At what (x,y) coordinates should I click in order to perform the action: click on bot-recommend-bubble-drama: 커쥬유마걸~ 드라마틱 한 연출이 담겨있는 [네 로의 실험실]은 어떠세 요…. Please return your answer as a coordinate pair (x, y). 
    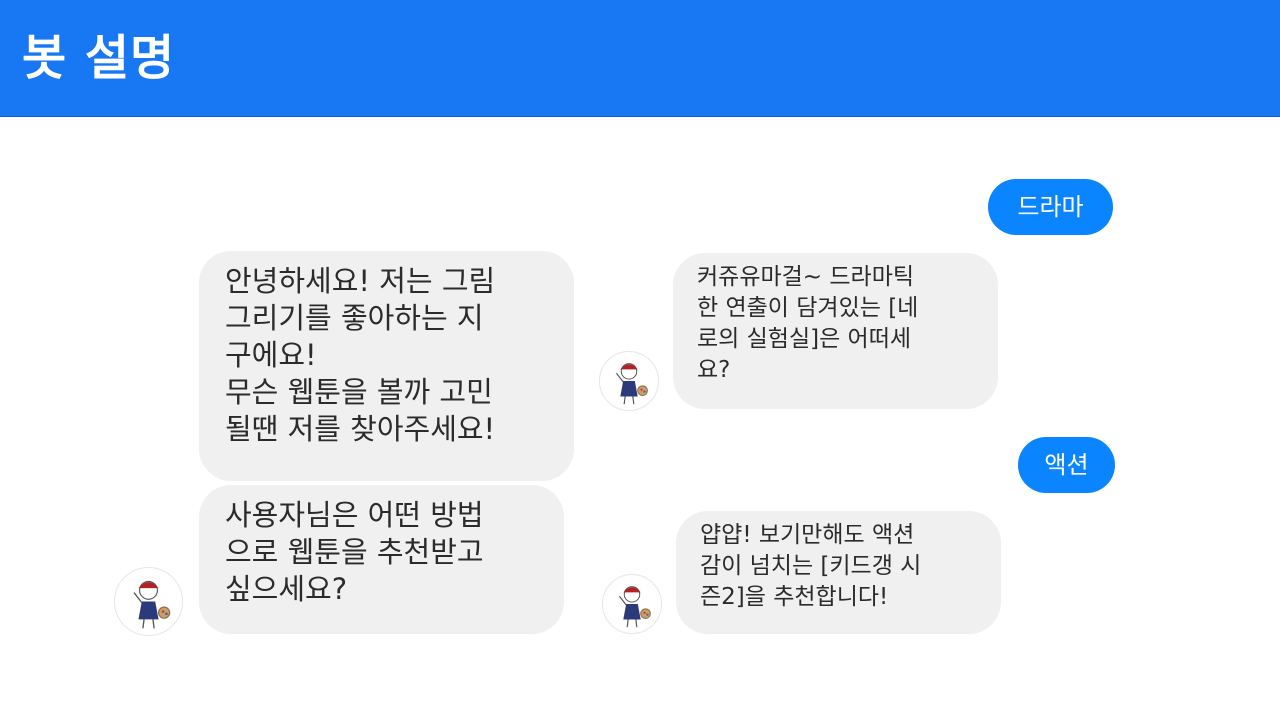
    Looking at the image, I should click on (835, 331).